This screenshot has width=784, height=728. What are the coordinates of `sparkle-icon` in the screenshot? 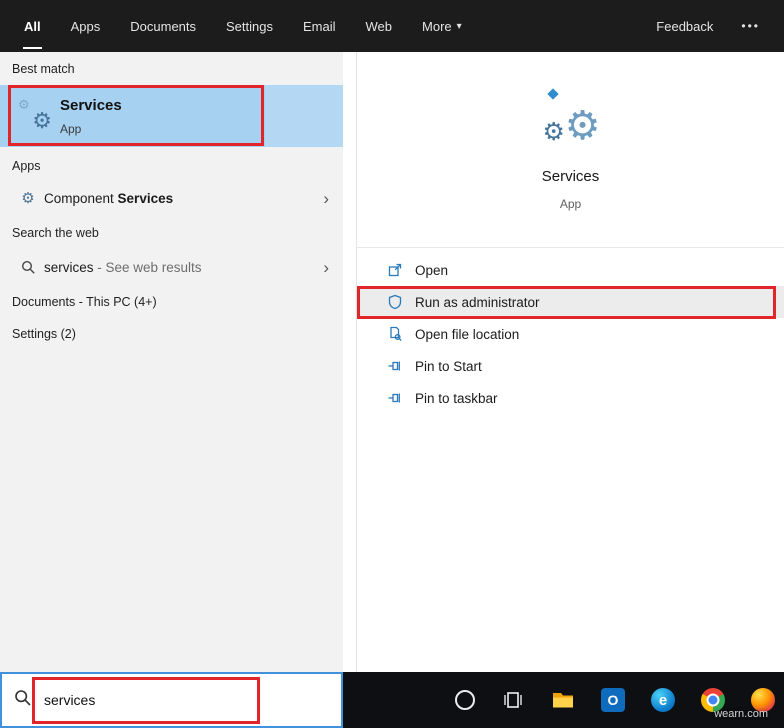 It's located at (552, 94).